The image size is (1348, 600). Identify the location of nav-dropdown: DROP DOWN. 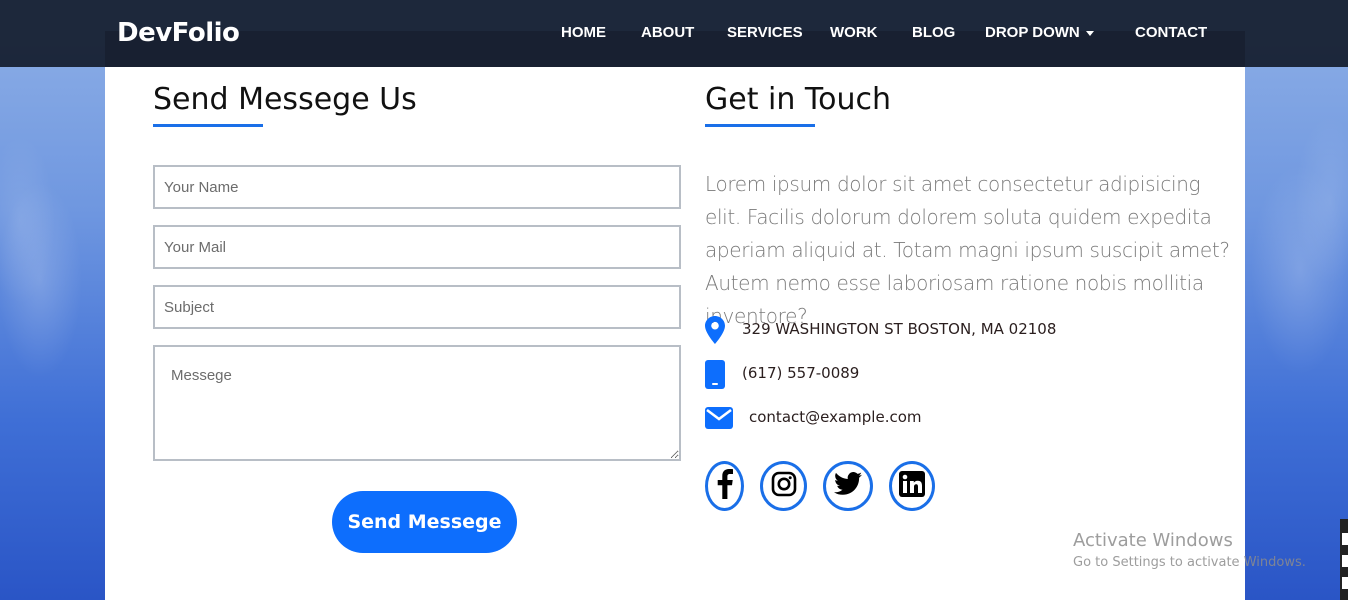
(1039, 32).